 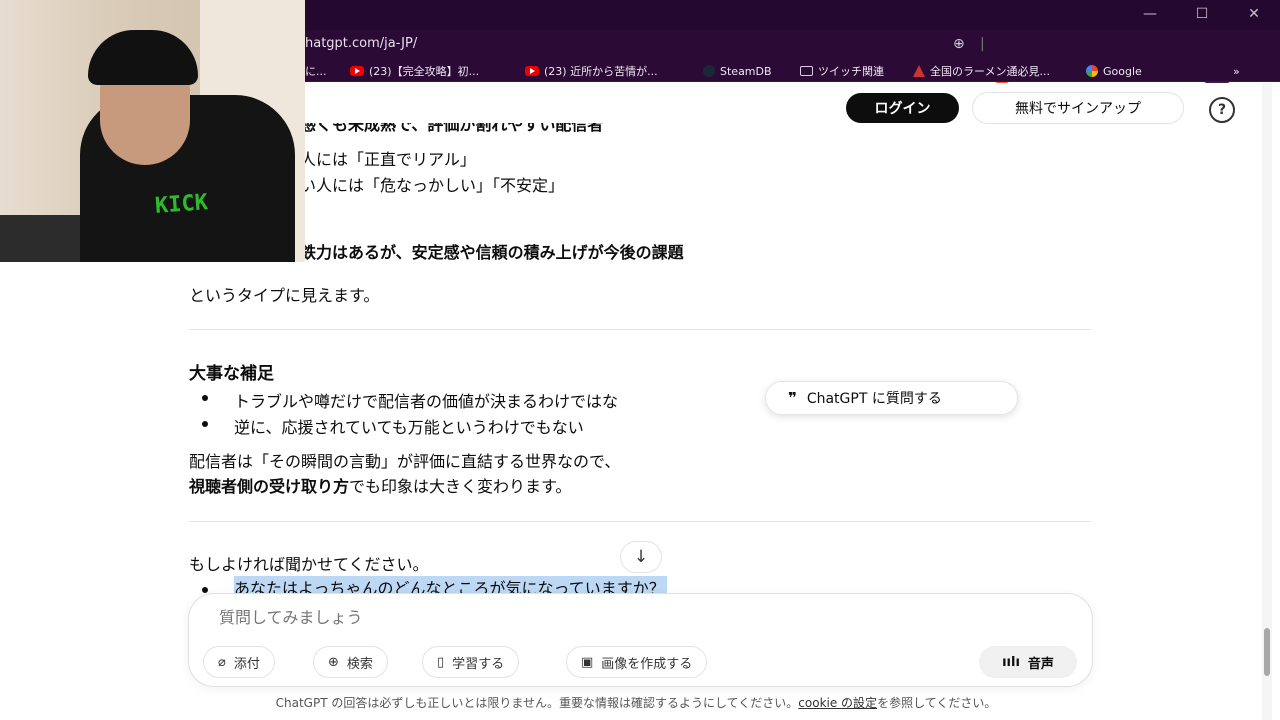 I want to click on ask-chip-label: ChatGPT に質問する, so click(x=874, y=399).